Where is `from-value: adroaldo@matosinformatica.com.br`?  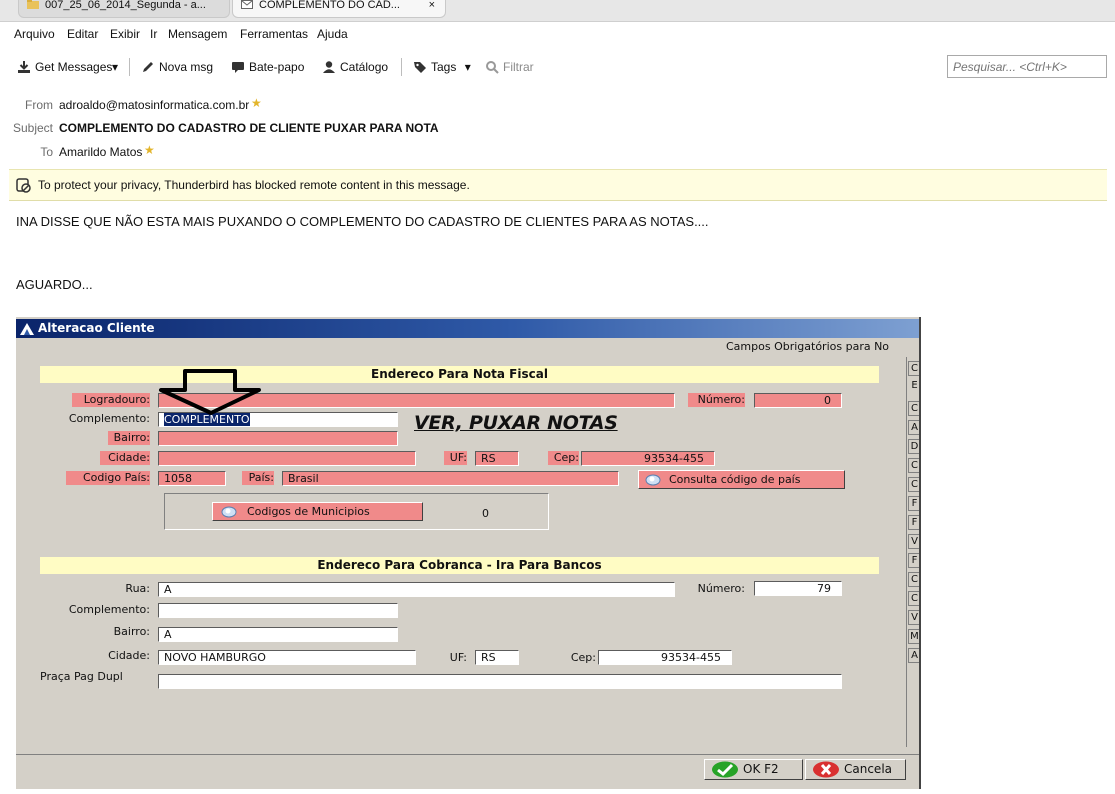 from-value: adroaldo@matosinformatica.com.br is located at coordinates (154, 105).